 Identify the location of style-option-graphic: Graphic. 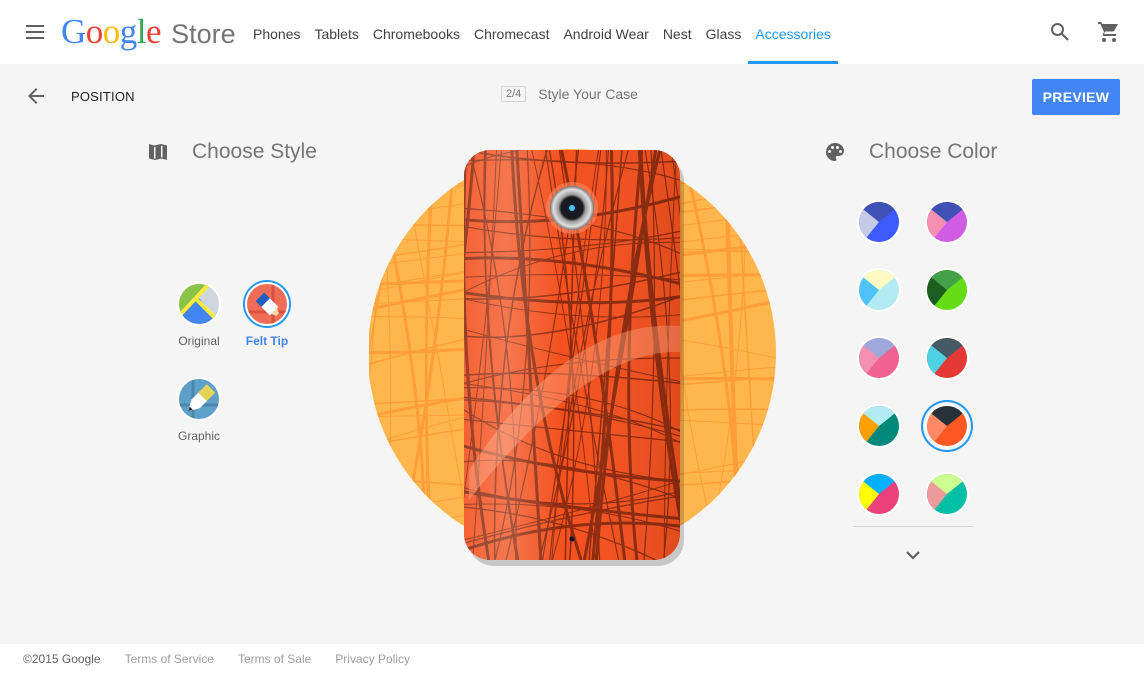
(199, 410).